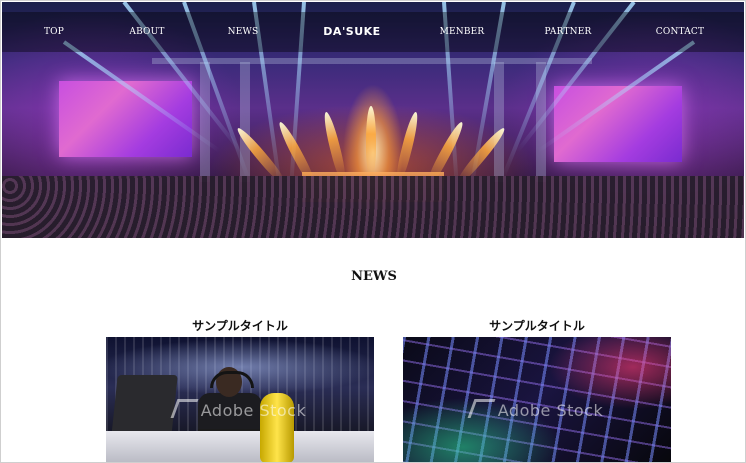  I want to click on desk-shape, so click(240, 446).